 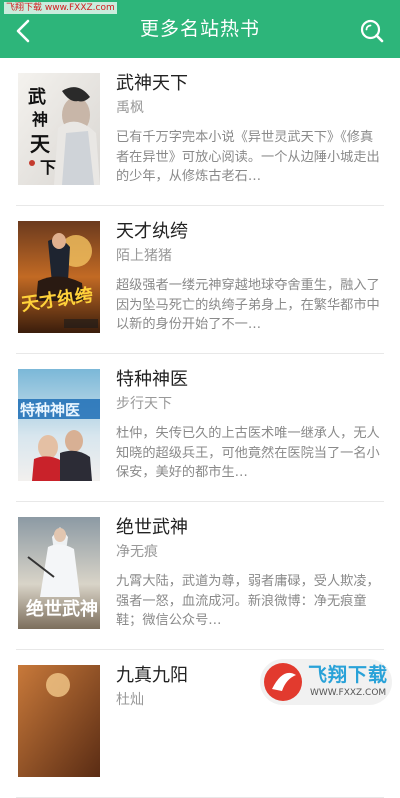 What do you see at coordinates (59, 129) in the screenshot?
I see `book-cover: 武 神 天 下` at bounding box center [59, 129].